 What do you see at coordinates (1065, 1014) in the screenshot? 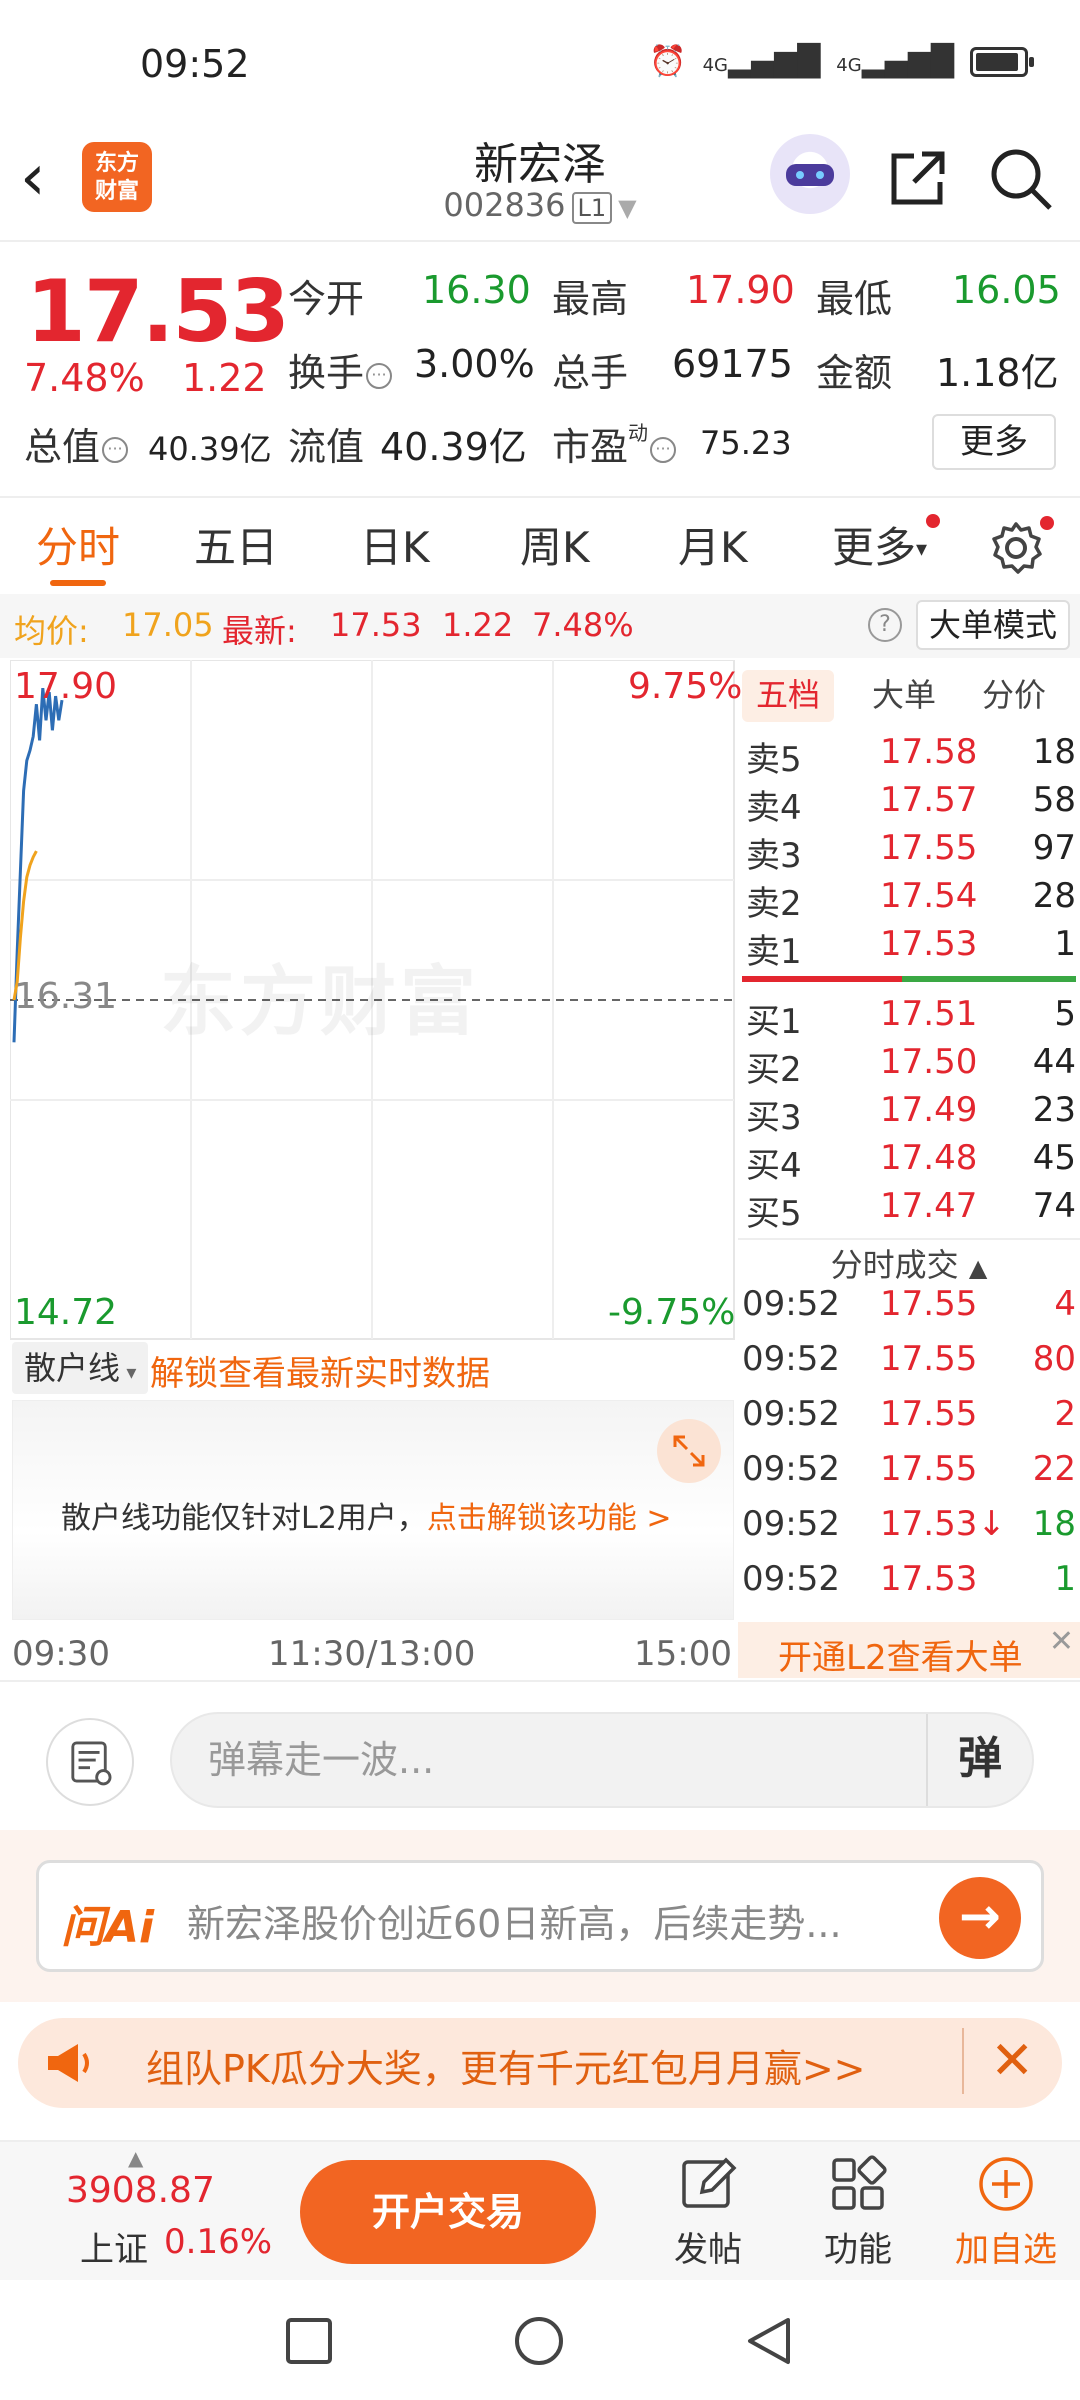
I see `bid-volume: 5` at bounding box center [1065, 1014].